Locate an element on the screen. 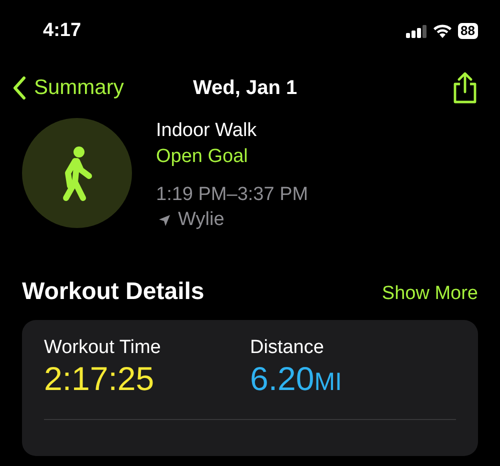 The height and width of the screenshot is (466, 500). walking-person-icon is located at coordinates (77, 173).